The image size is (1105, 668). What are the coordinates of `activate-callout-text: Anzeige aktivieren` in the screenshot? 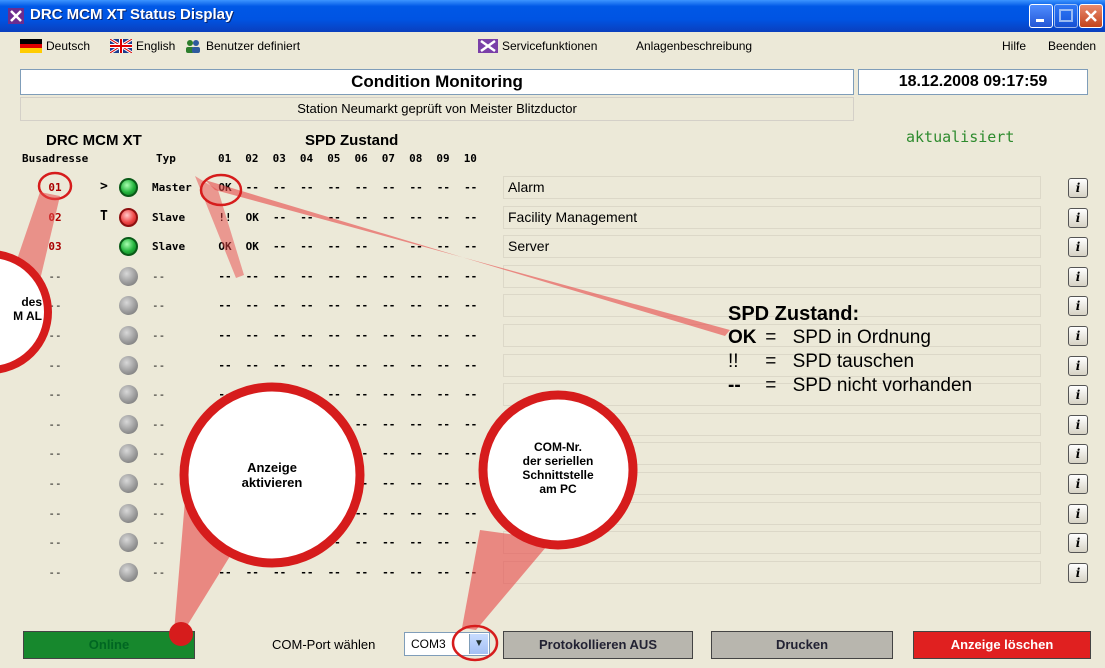 It's located at (272, 475).